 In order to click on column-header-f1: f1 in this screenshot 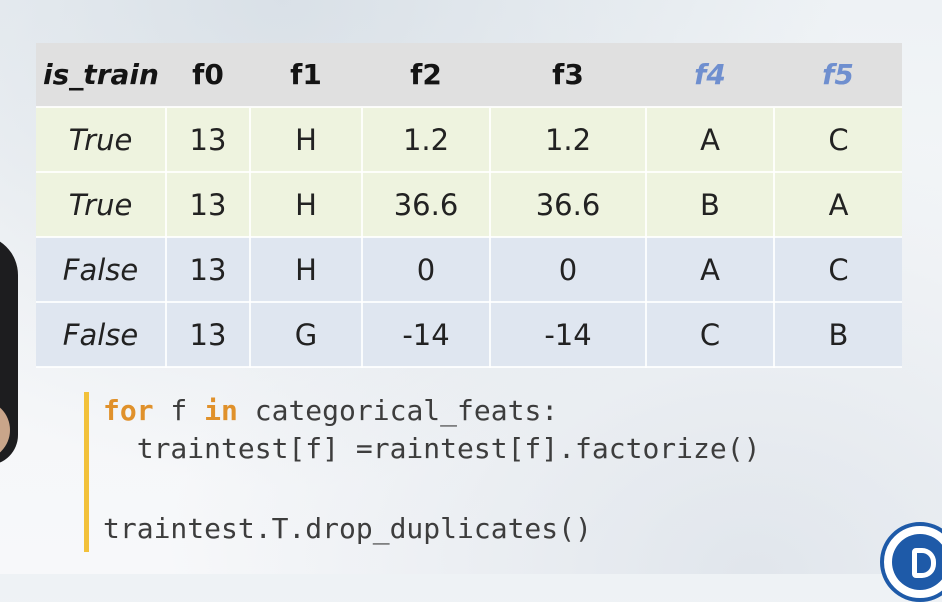, I will do `click(306, 75)`.